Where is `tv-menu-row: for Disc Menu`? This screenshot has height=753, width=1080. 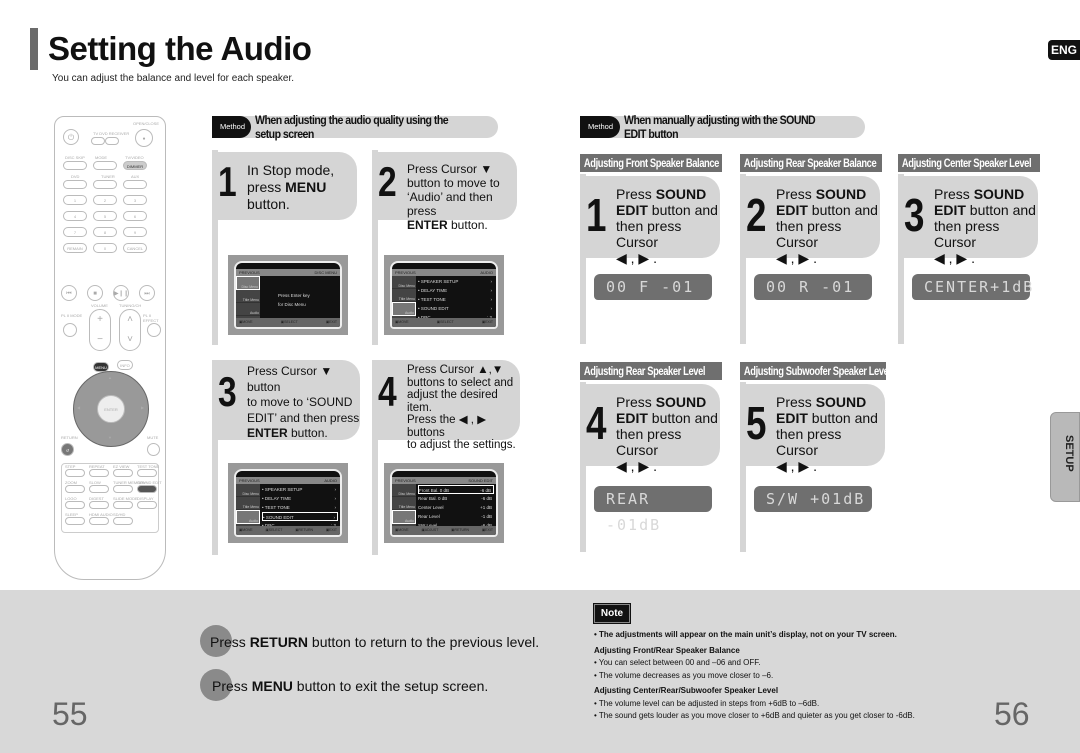
tv-menu-row: for Disc Menu is located at coordinates (308, 304).